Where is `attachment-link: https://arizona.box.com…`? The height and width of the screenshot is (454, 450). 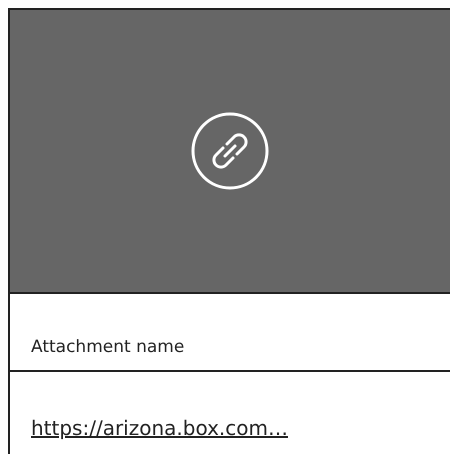
attachment-link: https://arizona.box.com… is located at coordinates (159, 428).